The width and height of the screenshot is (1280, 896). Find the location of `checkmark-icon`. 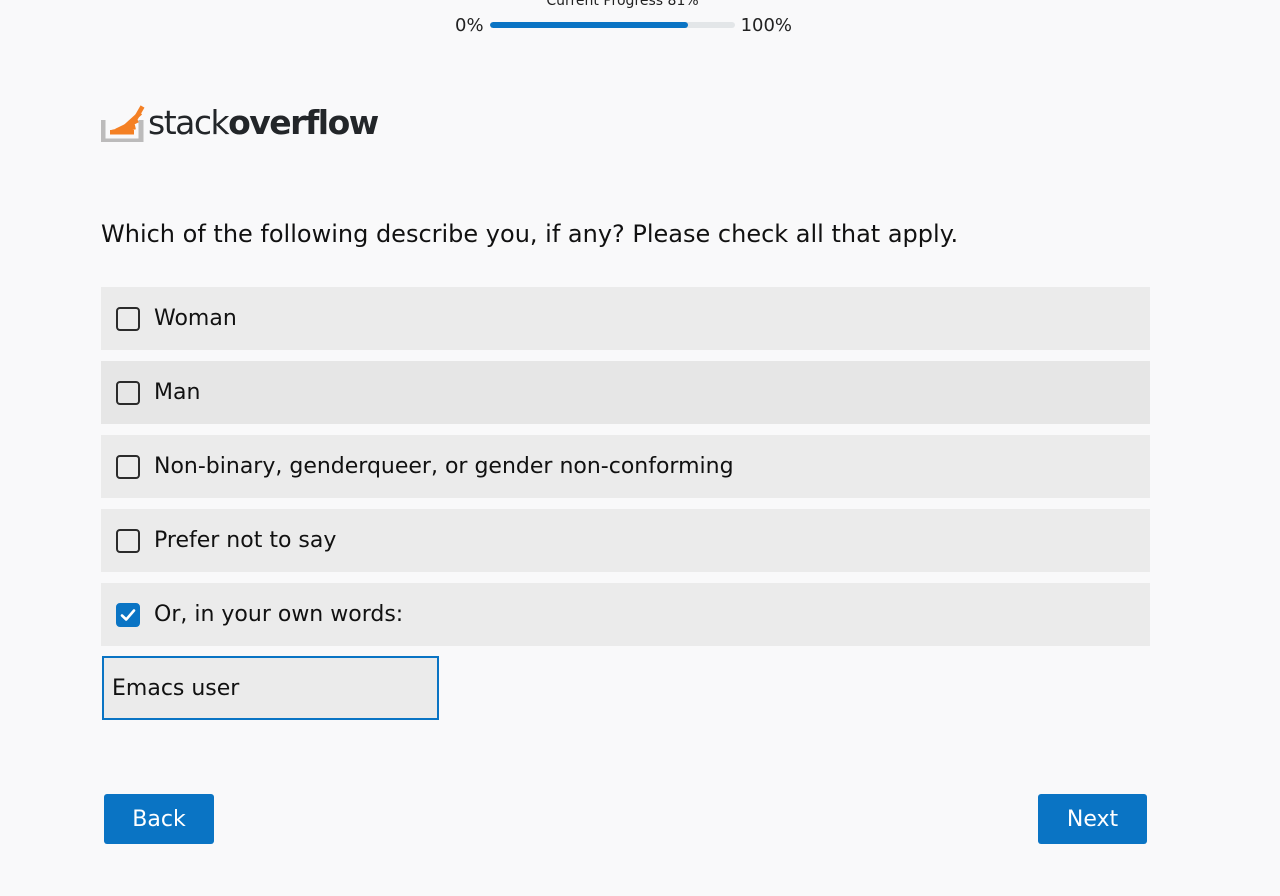

checkmark-icon is located at coordinates (128, 614).